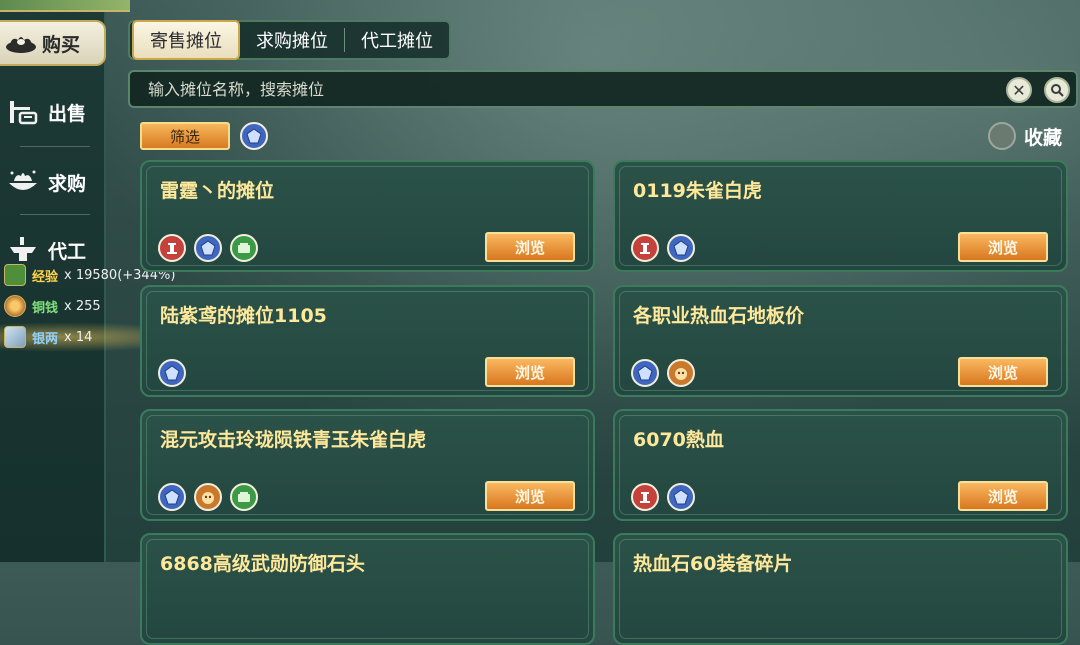 The image size is (1080, 645). Describe the element at coordinates (840, 589) in the screenshot. I see `stall-card: 热血石60装备碎片` at that location.